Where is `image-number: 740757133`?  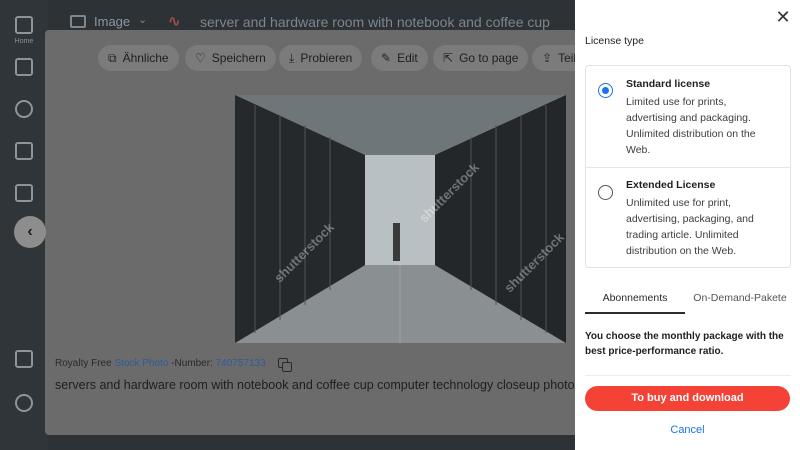
image-number: 740757133 is located at coordinates (240, 363).